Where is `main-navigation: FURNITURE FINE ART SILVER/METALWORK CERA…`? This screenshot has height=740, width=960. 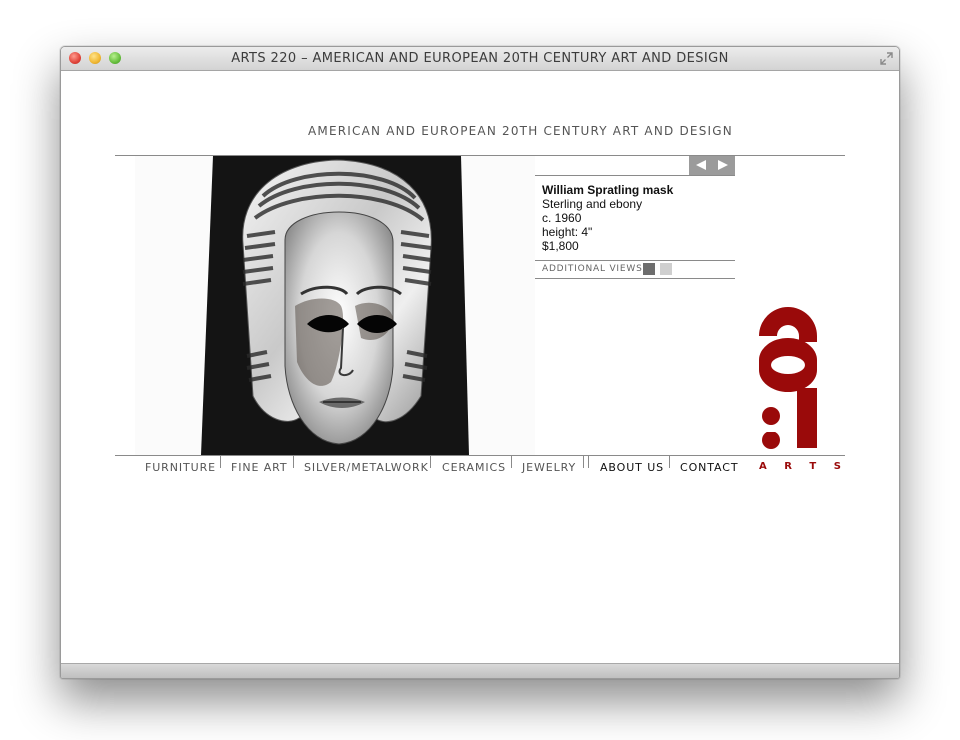 main-navigation: FURNITURE FINE ART SILVER/METALWORK CERA… is located at coordinates (426, 468).